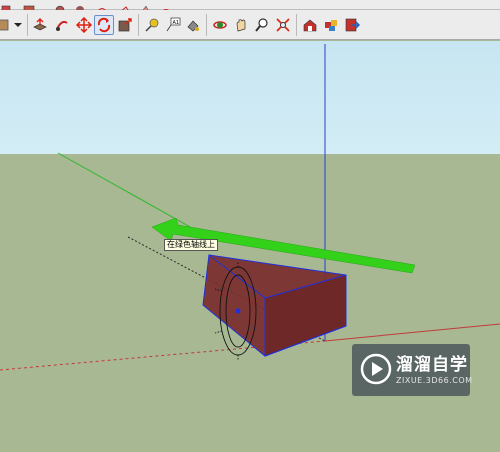 Image resolution: width=500 pixels, height=452 pixels. What do you see at coordinates (434, 380) in the screenshot?
I see `watermark-url: ZIXUE.3D66.COM` at bounding box center [434, 380].